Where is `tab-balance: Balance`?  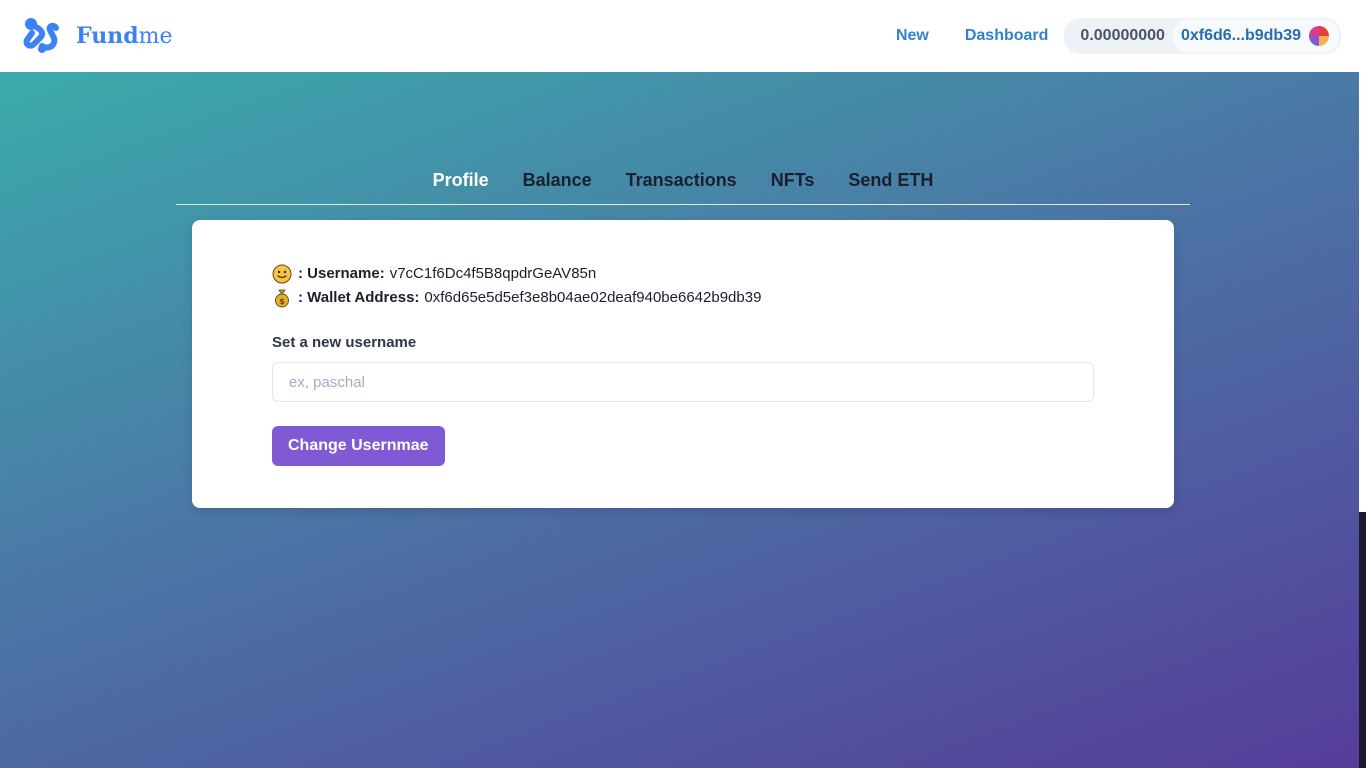 tab-balance: Balance is located at coordinates (557, 181).